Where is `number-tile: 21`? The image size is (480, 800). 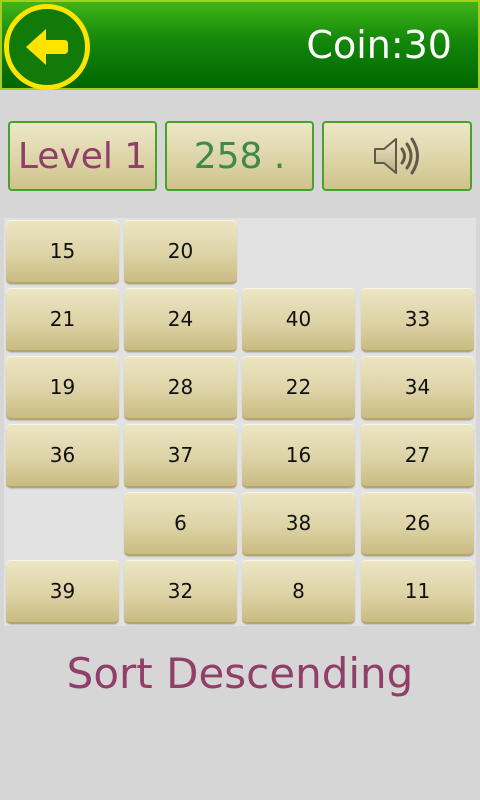 number-tile: 21 is located at coordinates (62, 320).